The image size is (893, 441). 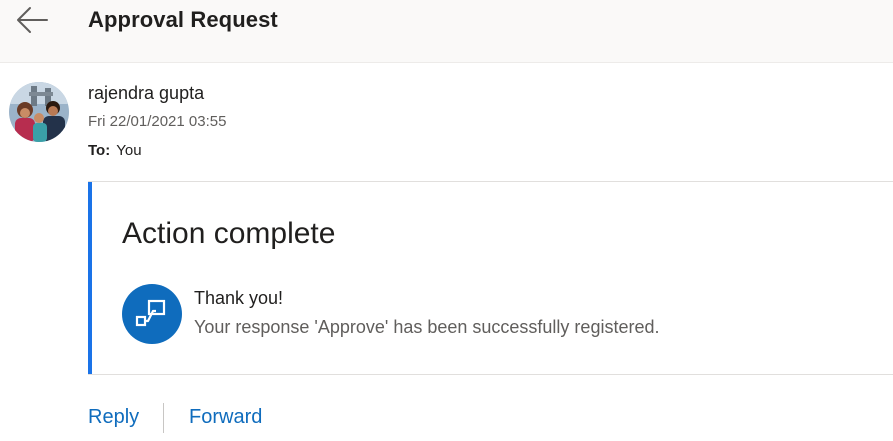 I want to click on forward-button: Forward, so click(x=225, y=417).